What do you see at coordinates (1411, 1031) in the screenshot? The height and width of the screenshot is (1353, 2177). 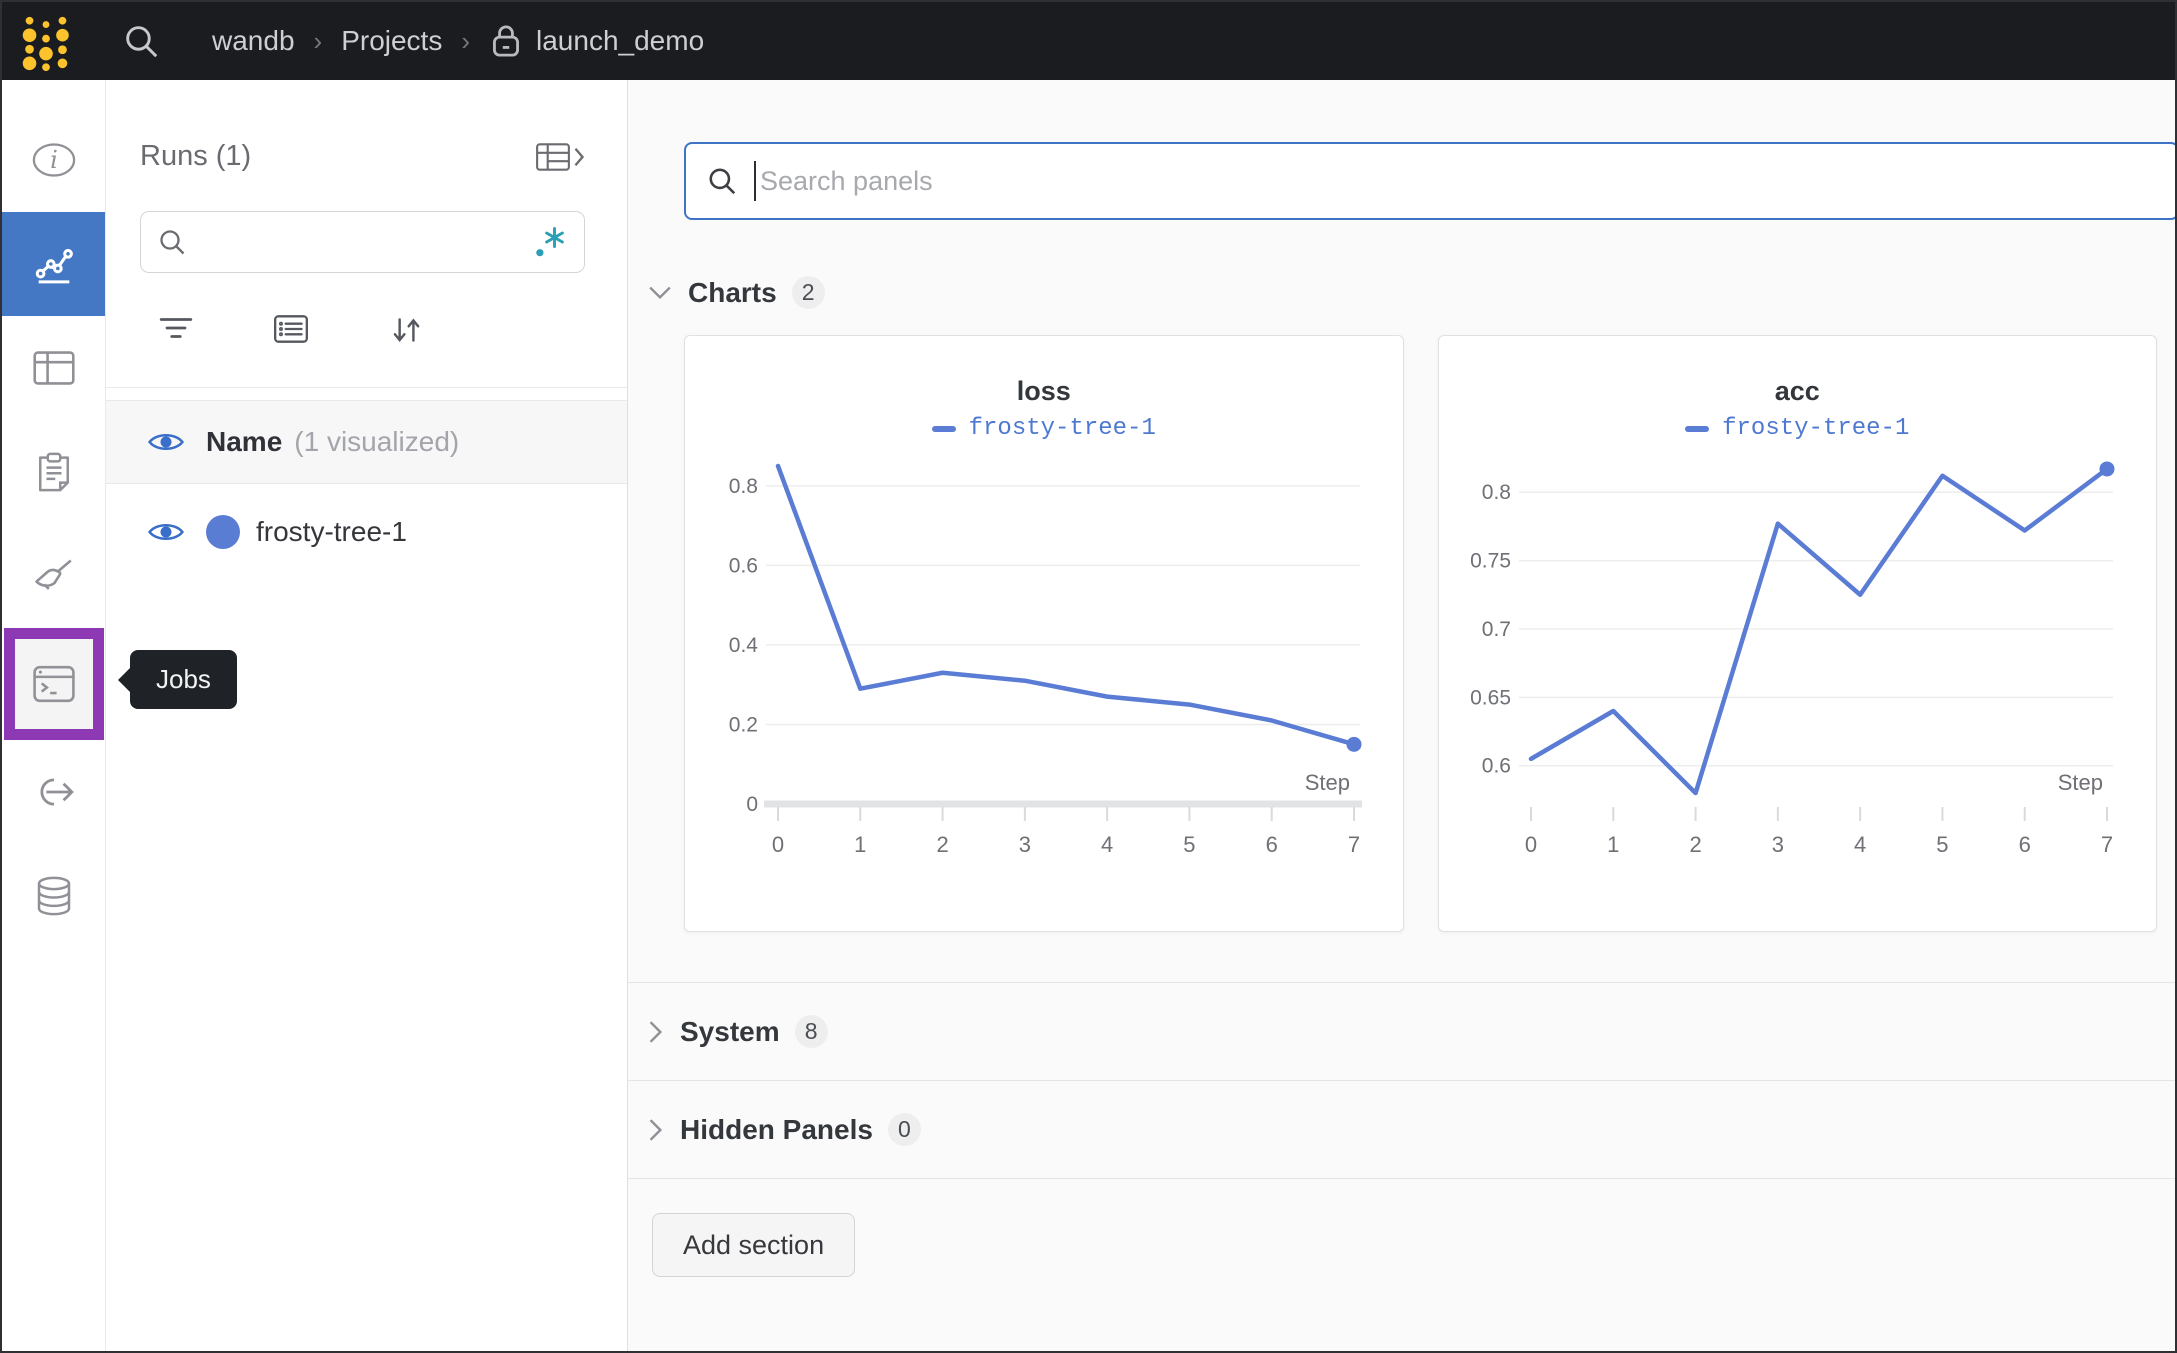 I see `section-header-system: System 8` at bounding box center [1411, 1031].